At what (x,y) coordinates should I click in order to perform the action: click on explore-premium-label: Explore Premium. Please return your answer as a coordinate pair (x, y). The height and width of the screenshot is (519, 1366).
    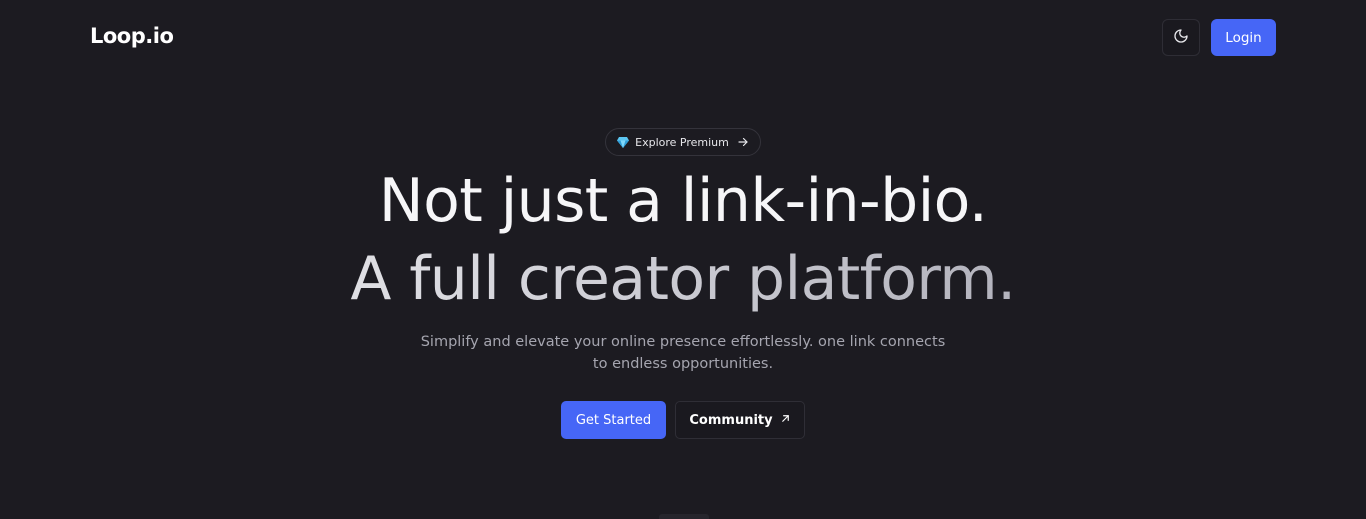
    Looking at the image, I should click on (682, 142).